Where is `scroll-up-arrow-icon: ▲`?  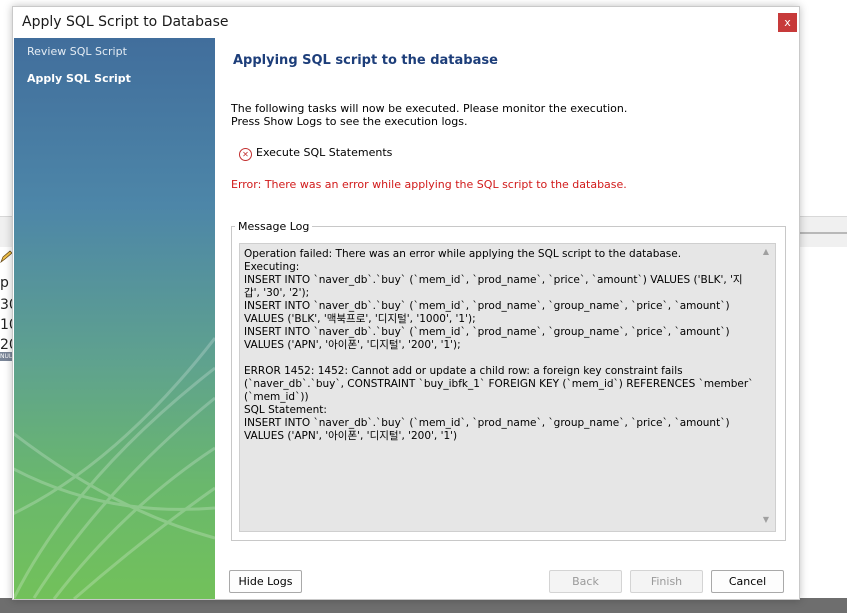 scroll-up-arrow-icon: ▲ is located at coordinates (766, 252).